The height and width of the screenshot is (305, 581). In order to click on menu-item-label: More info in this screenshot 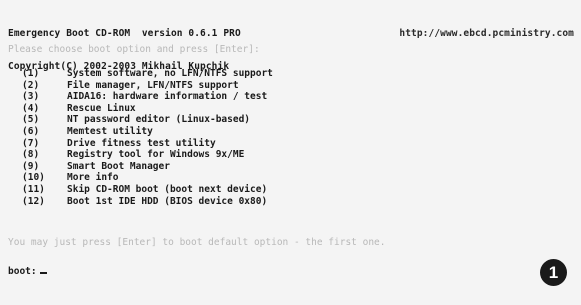, I will do `click(93, 178)`.